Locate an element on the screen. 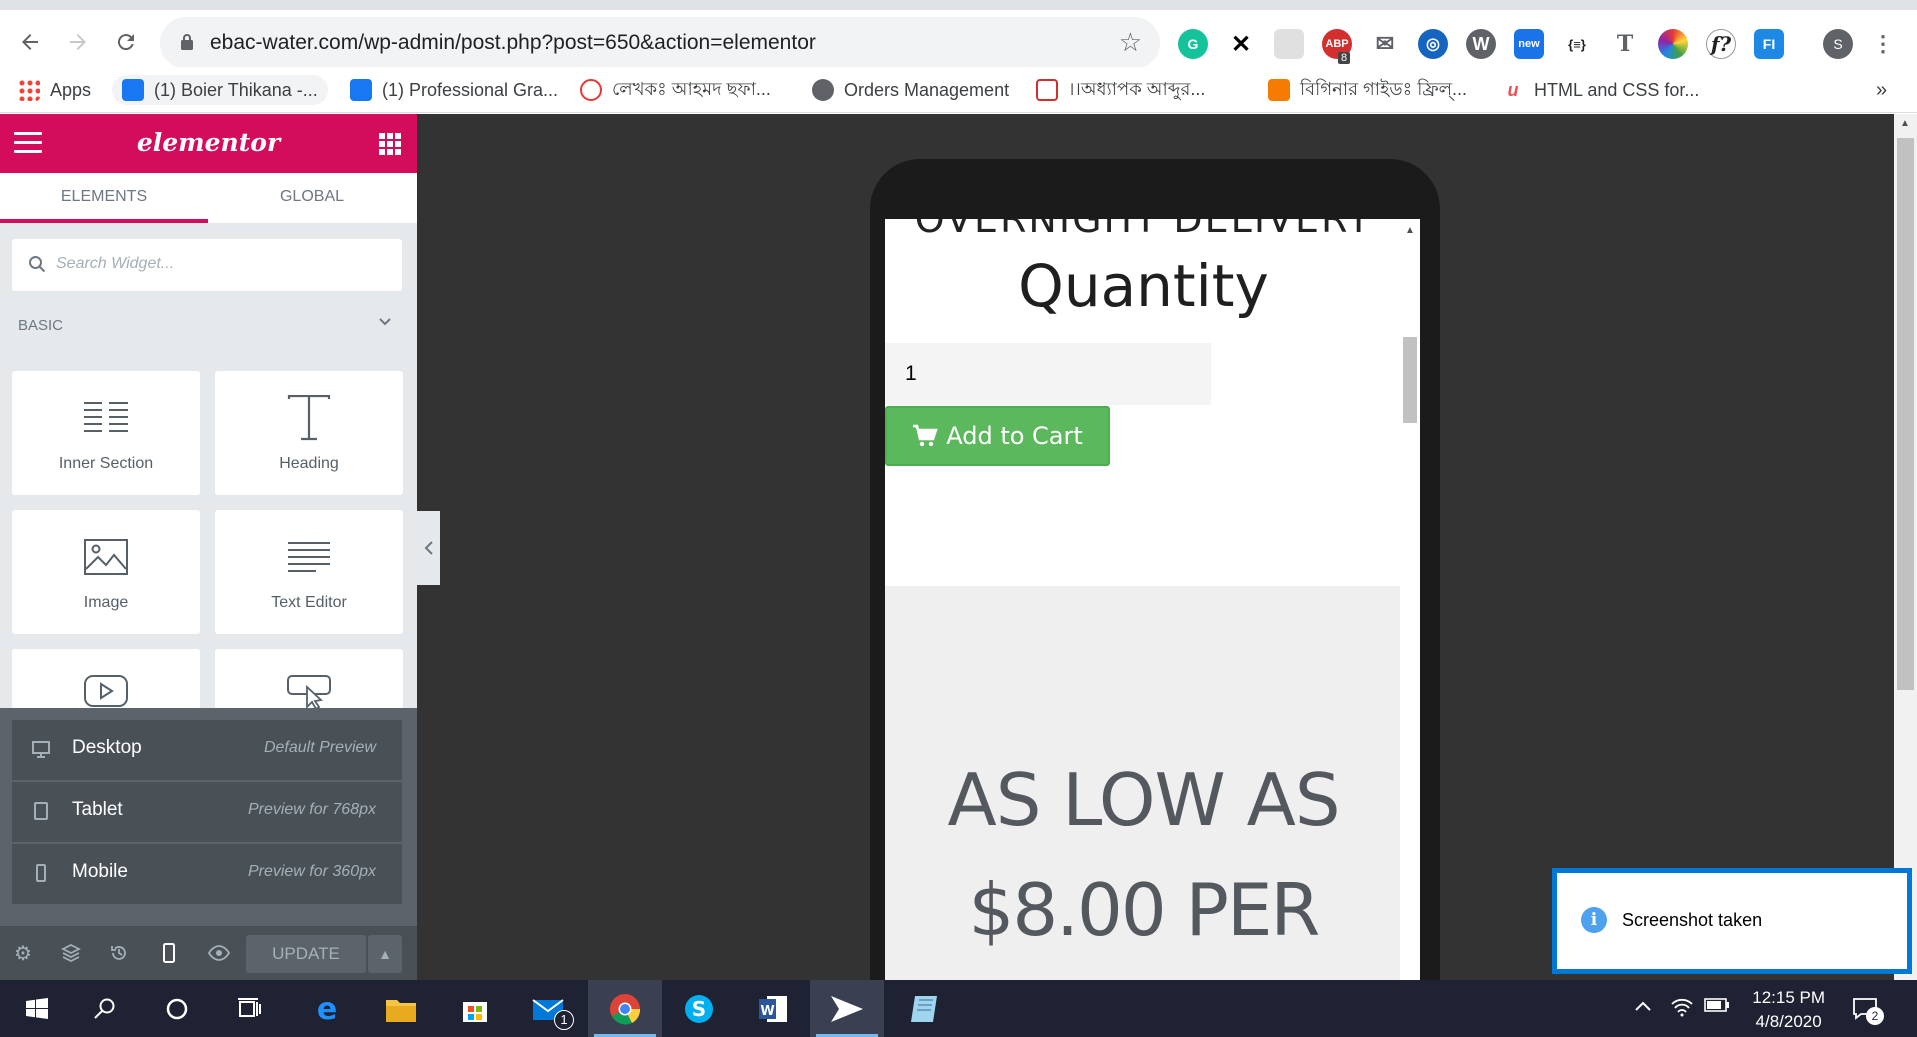  forward-arrow-icon is located at coordinates (78, 42).